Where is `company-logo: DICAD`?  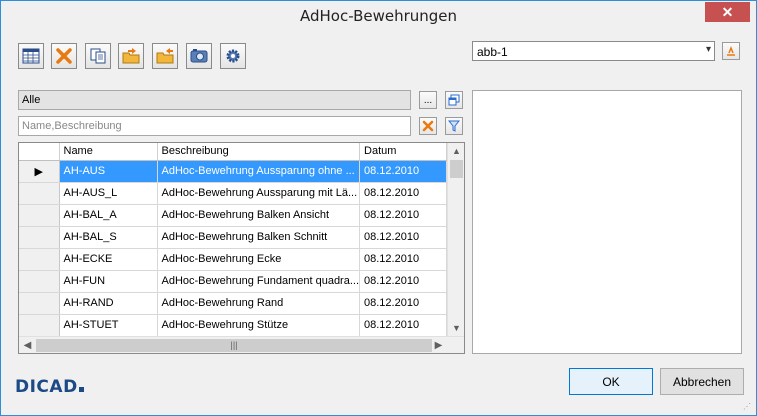 company-logo: DICAD is located at coordinates (49, 387).